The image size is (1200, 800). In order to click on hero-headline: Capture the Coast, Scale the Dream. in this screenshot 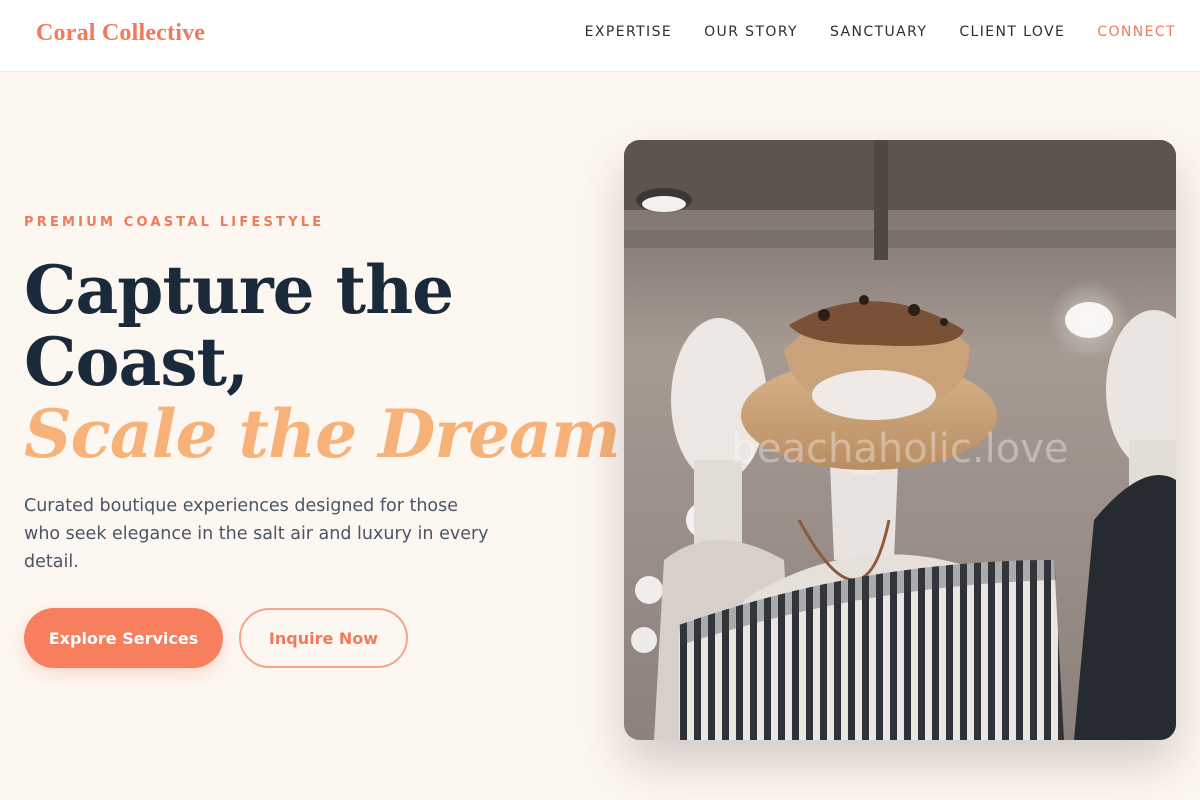, I will do `click(333, 362)`.